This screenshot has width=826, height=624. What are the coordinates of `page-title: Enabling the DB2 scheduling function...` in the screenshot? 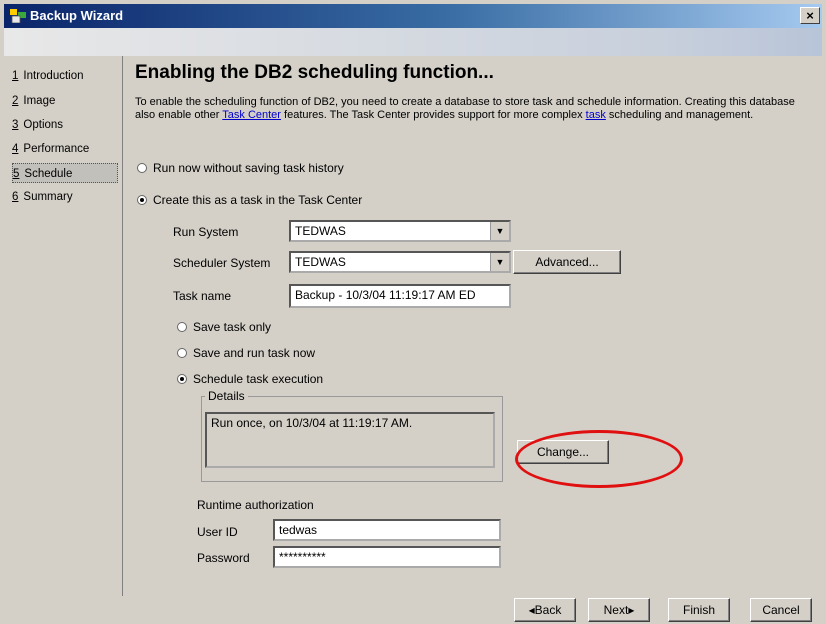 It's located at (314, 72).